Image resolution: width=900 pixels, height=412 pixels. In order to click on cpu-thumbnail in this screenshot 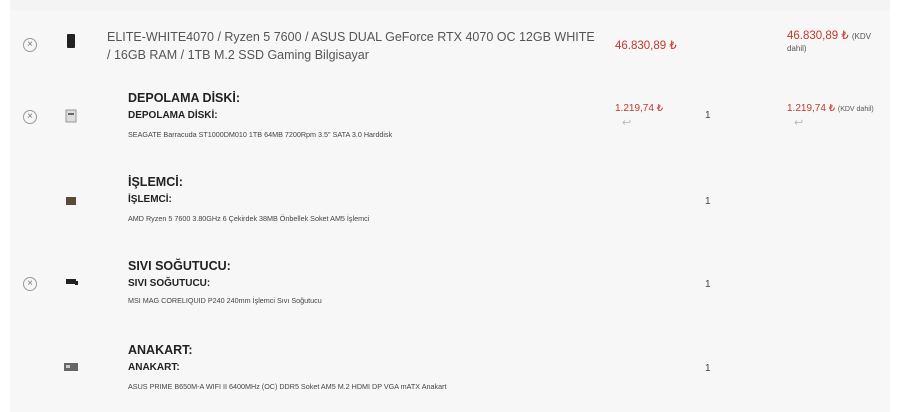, I will do `click(71, 201)`.